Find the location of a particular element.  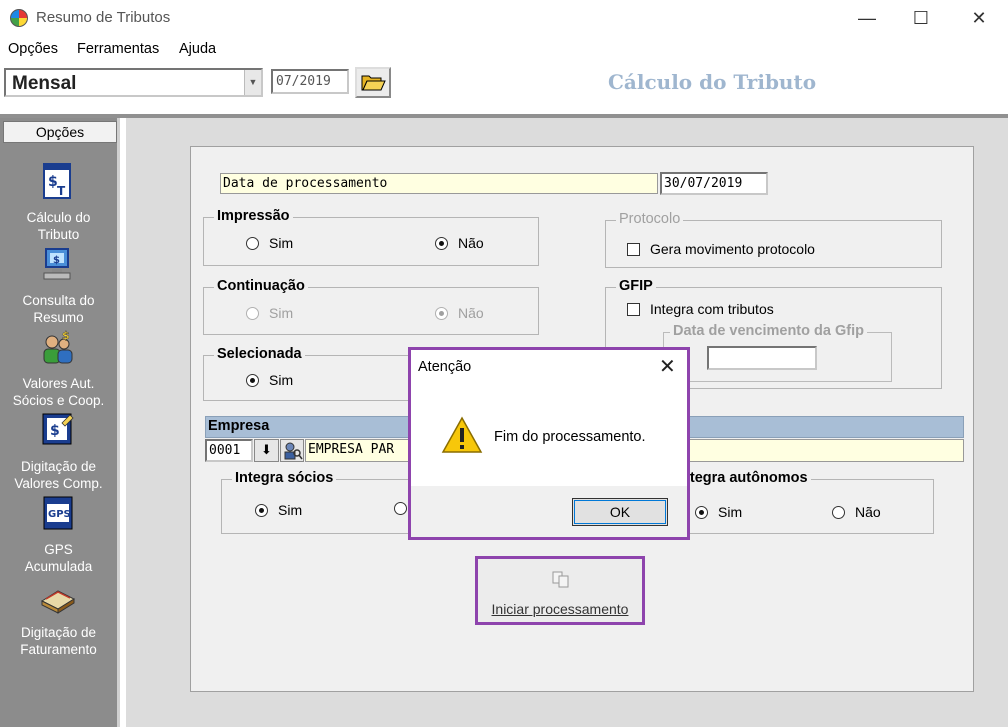

iniciar-processamento-label: Iniciar processamento is located at coordinates (560, 609).